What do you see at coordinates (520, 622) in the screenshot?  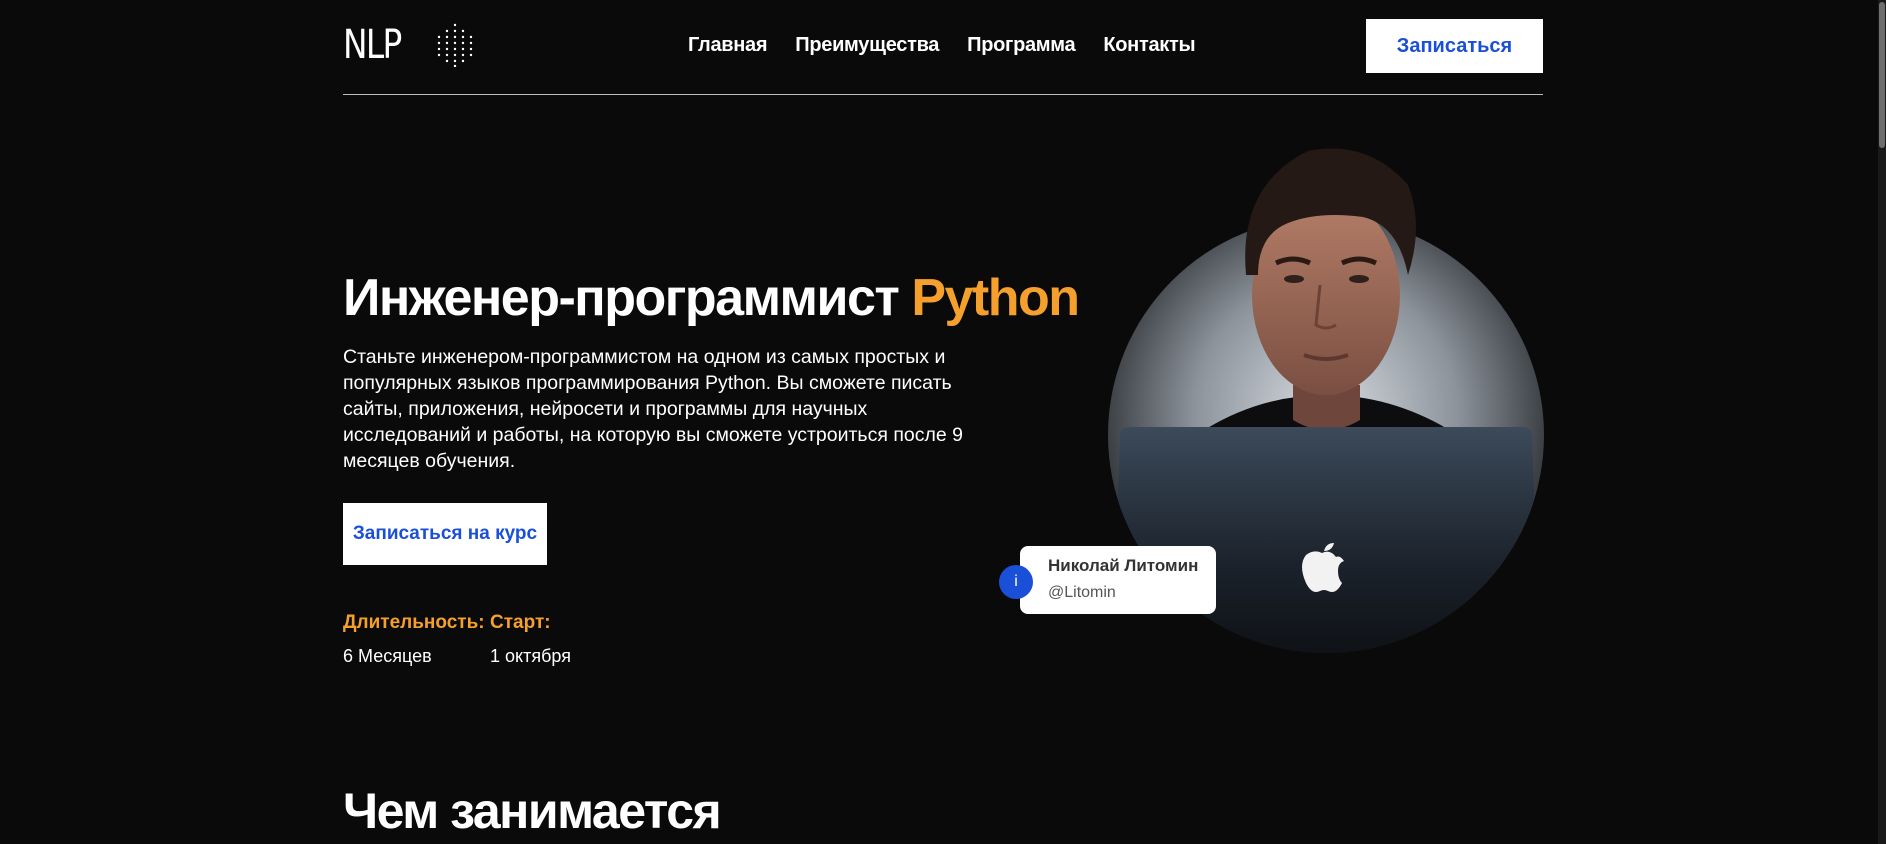 I see `start-label: Старт:` at bounding box center [520, 622].